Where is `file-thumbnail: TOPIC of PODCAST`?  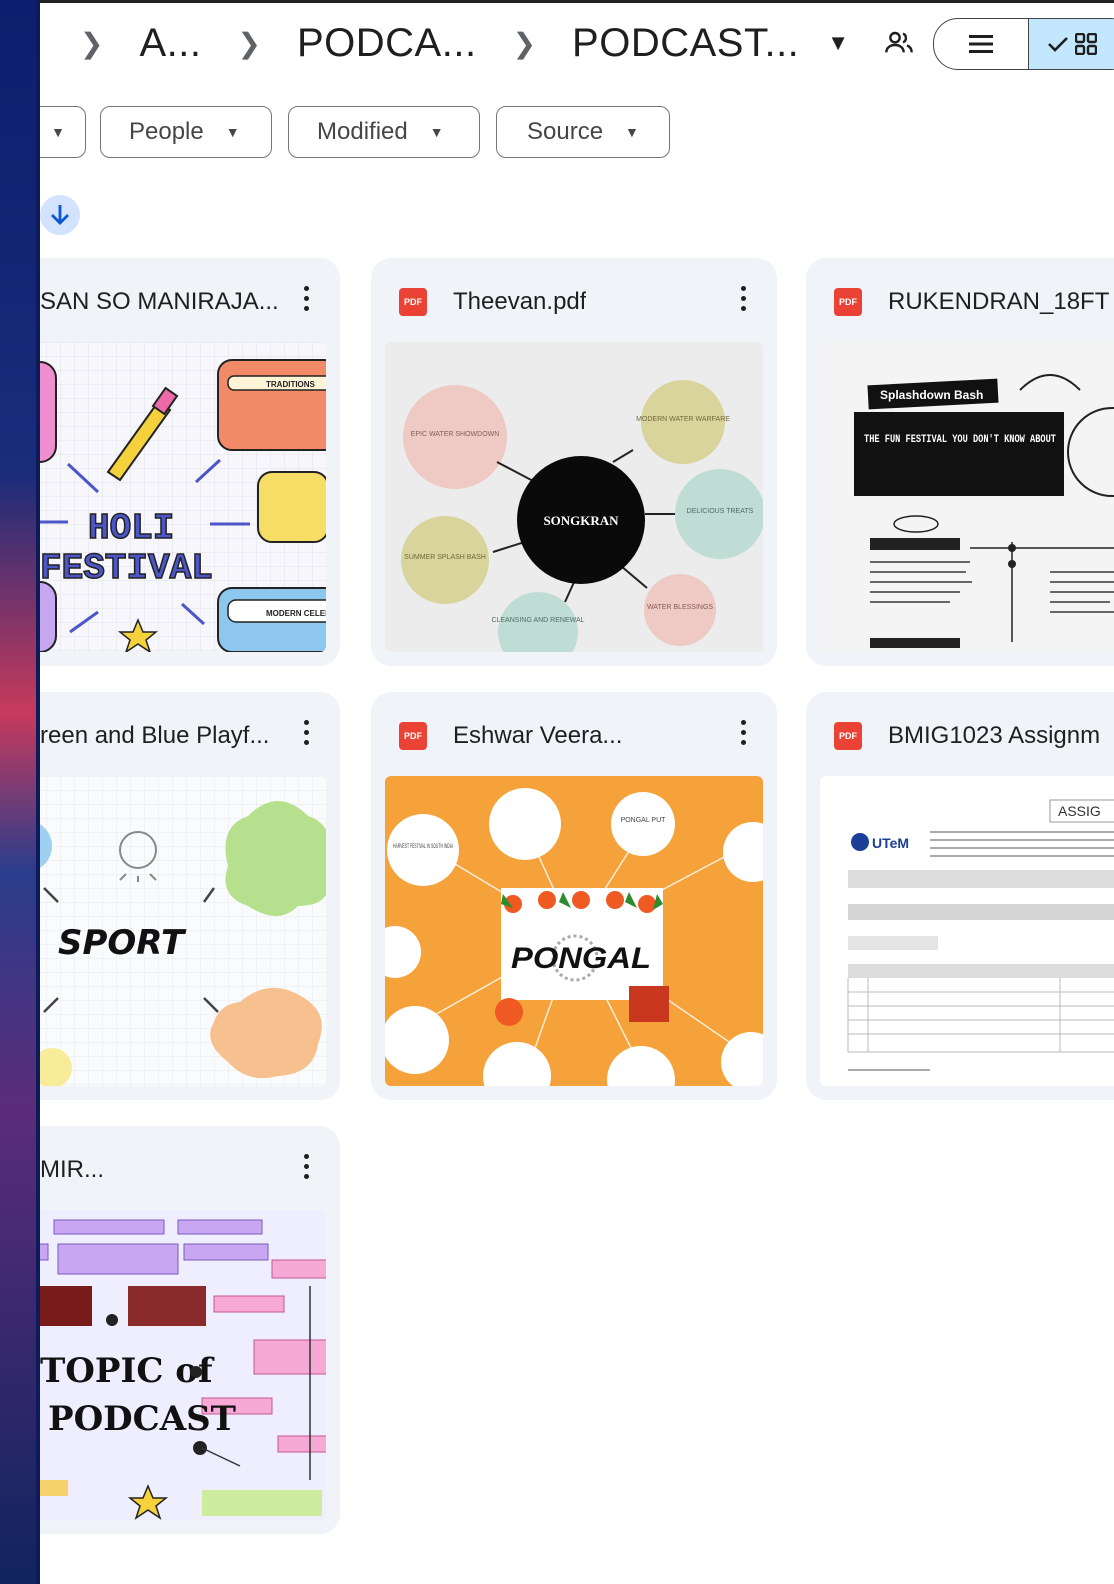
file-thumbnail: TOPIC of PODCAST is located at coordinates (183, 1365).